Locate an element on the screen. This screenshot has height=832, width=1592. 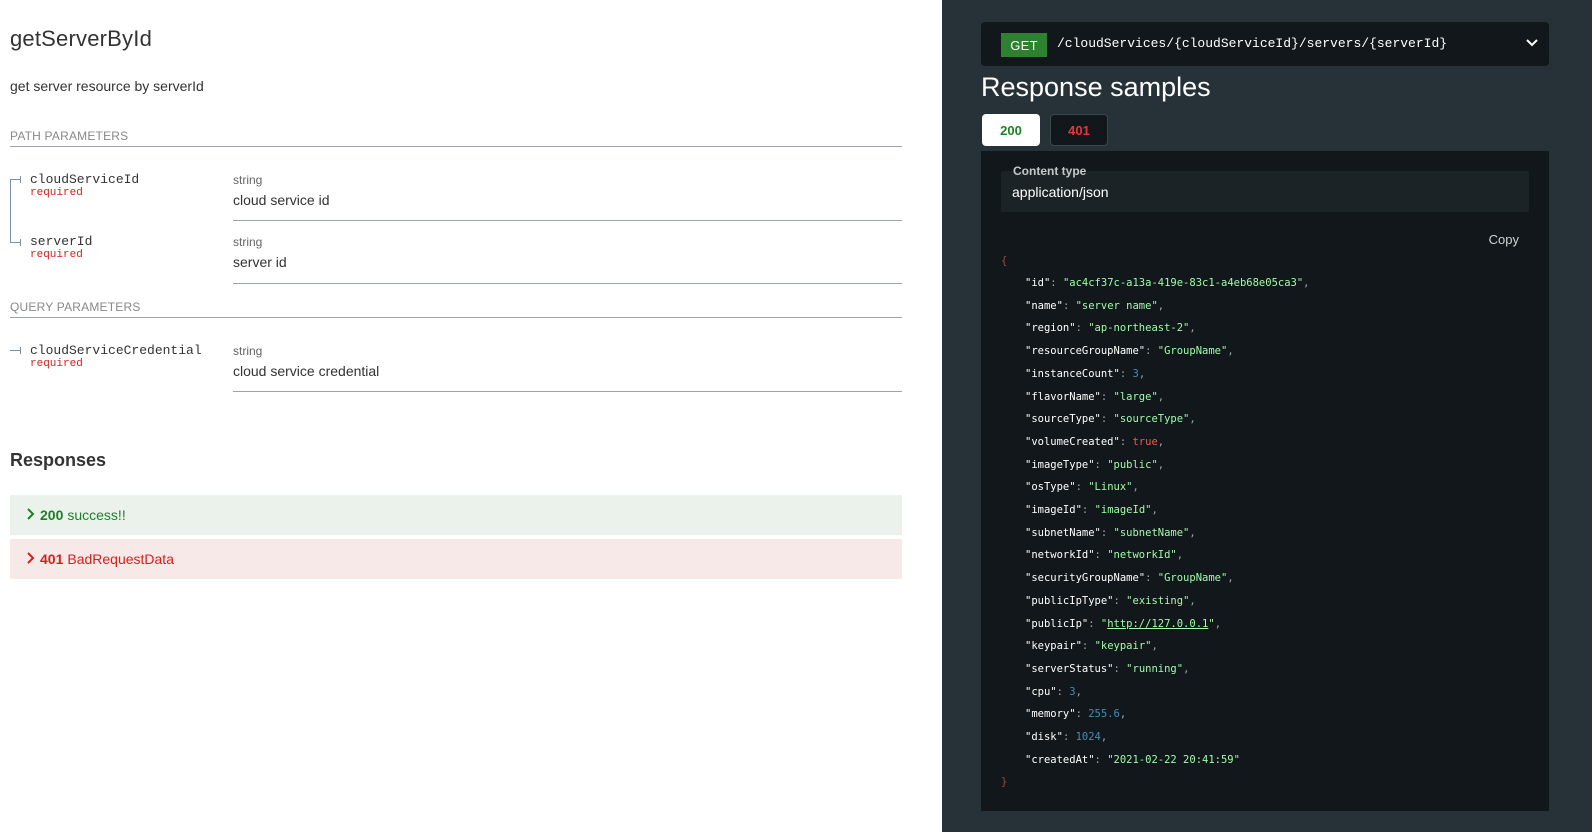
tab-200: 200 is located at coordinates (1011, 130).